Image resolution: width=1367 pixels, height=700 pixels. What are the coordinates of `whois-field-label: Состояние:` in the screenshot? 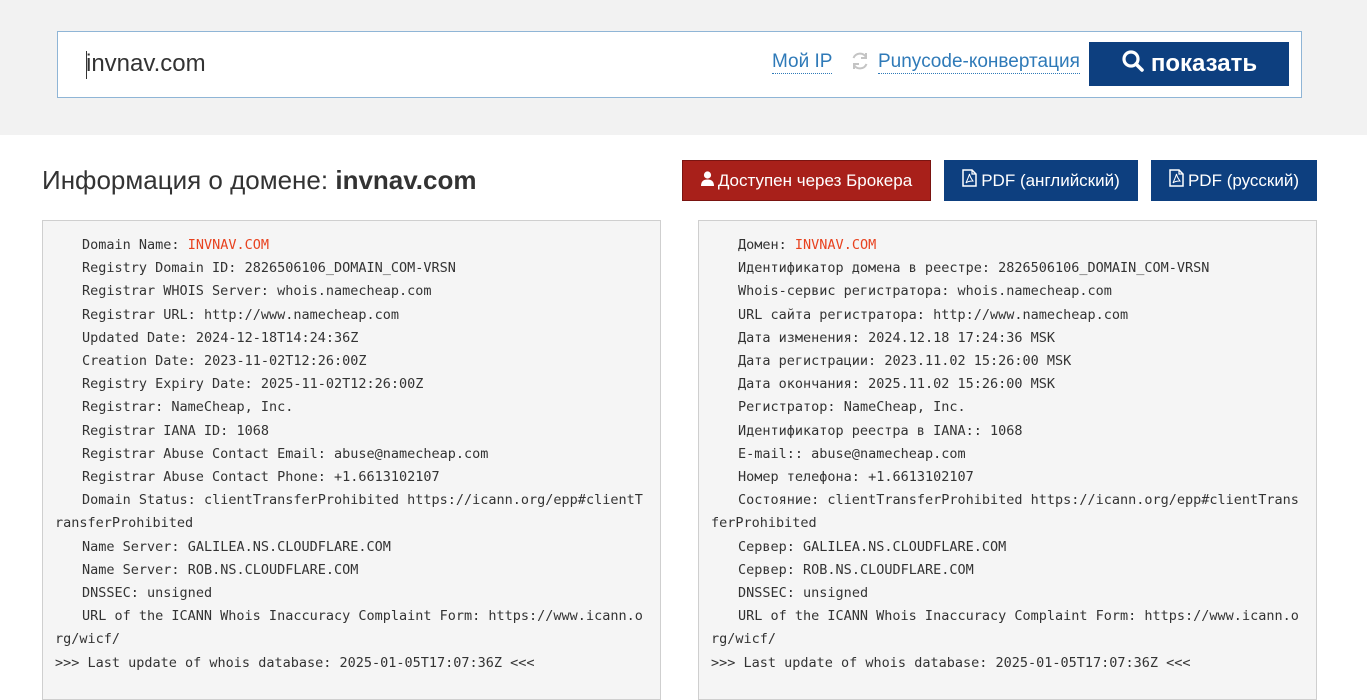 It's located at (779, 500).